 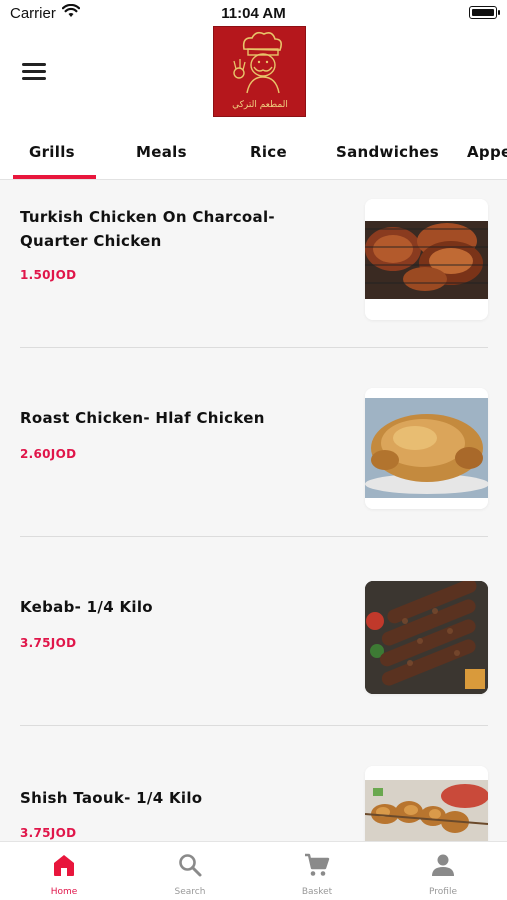 I want to click on tab-grills: Grills, so click(x=52, y=154).